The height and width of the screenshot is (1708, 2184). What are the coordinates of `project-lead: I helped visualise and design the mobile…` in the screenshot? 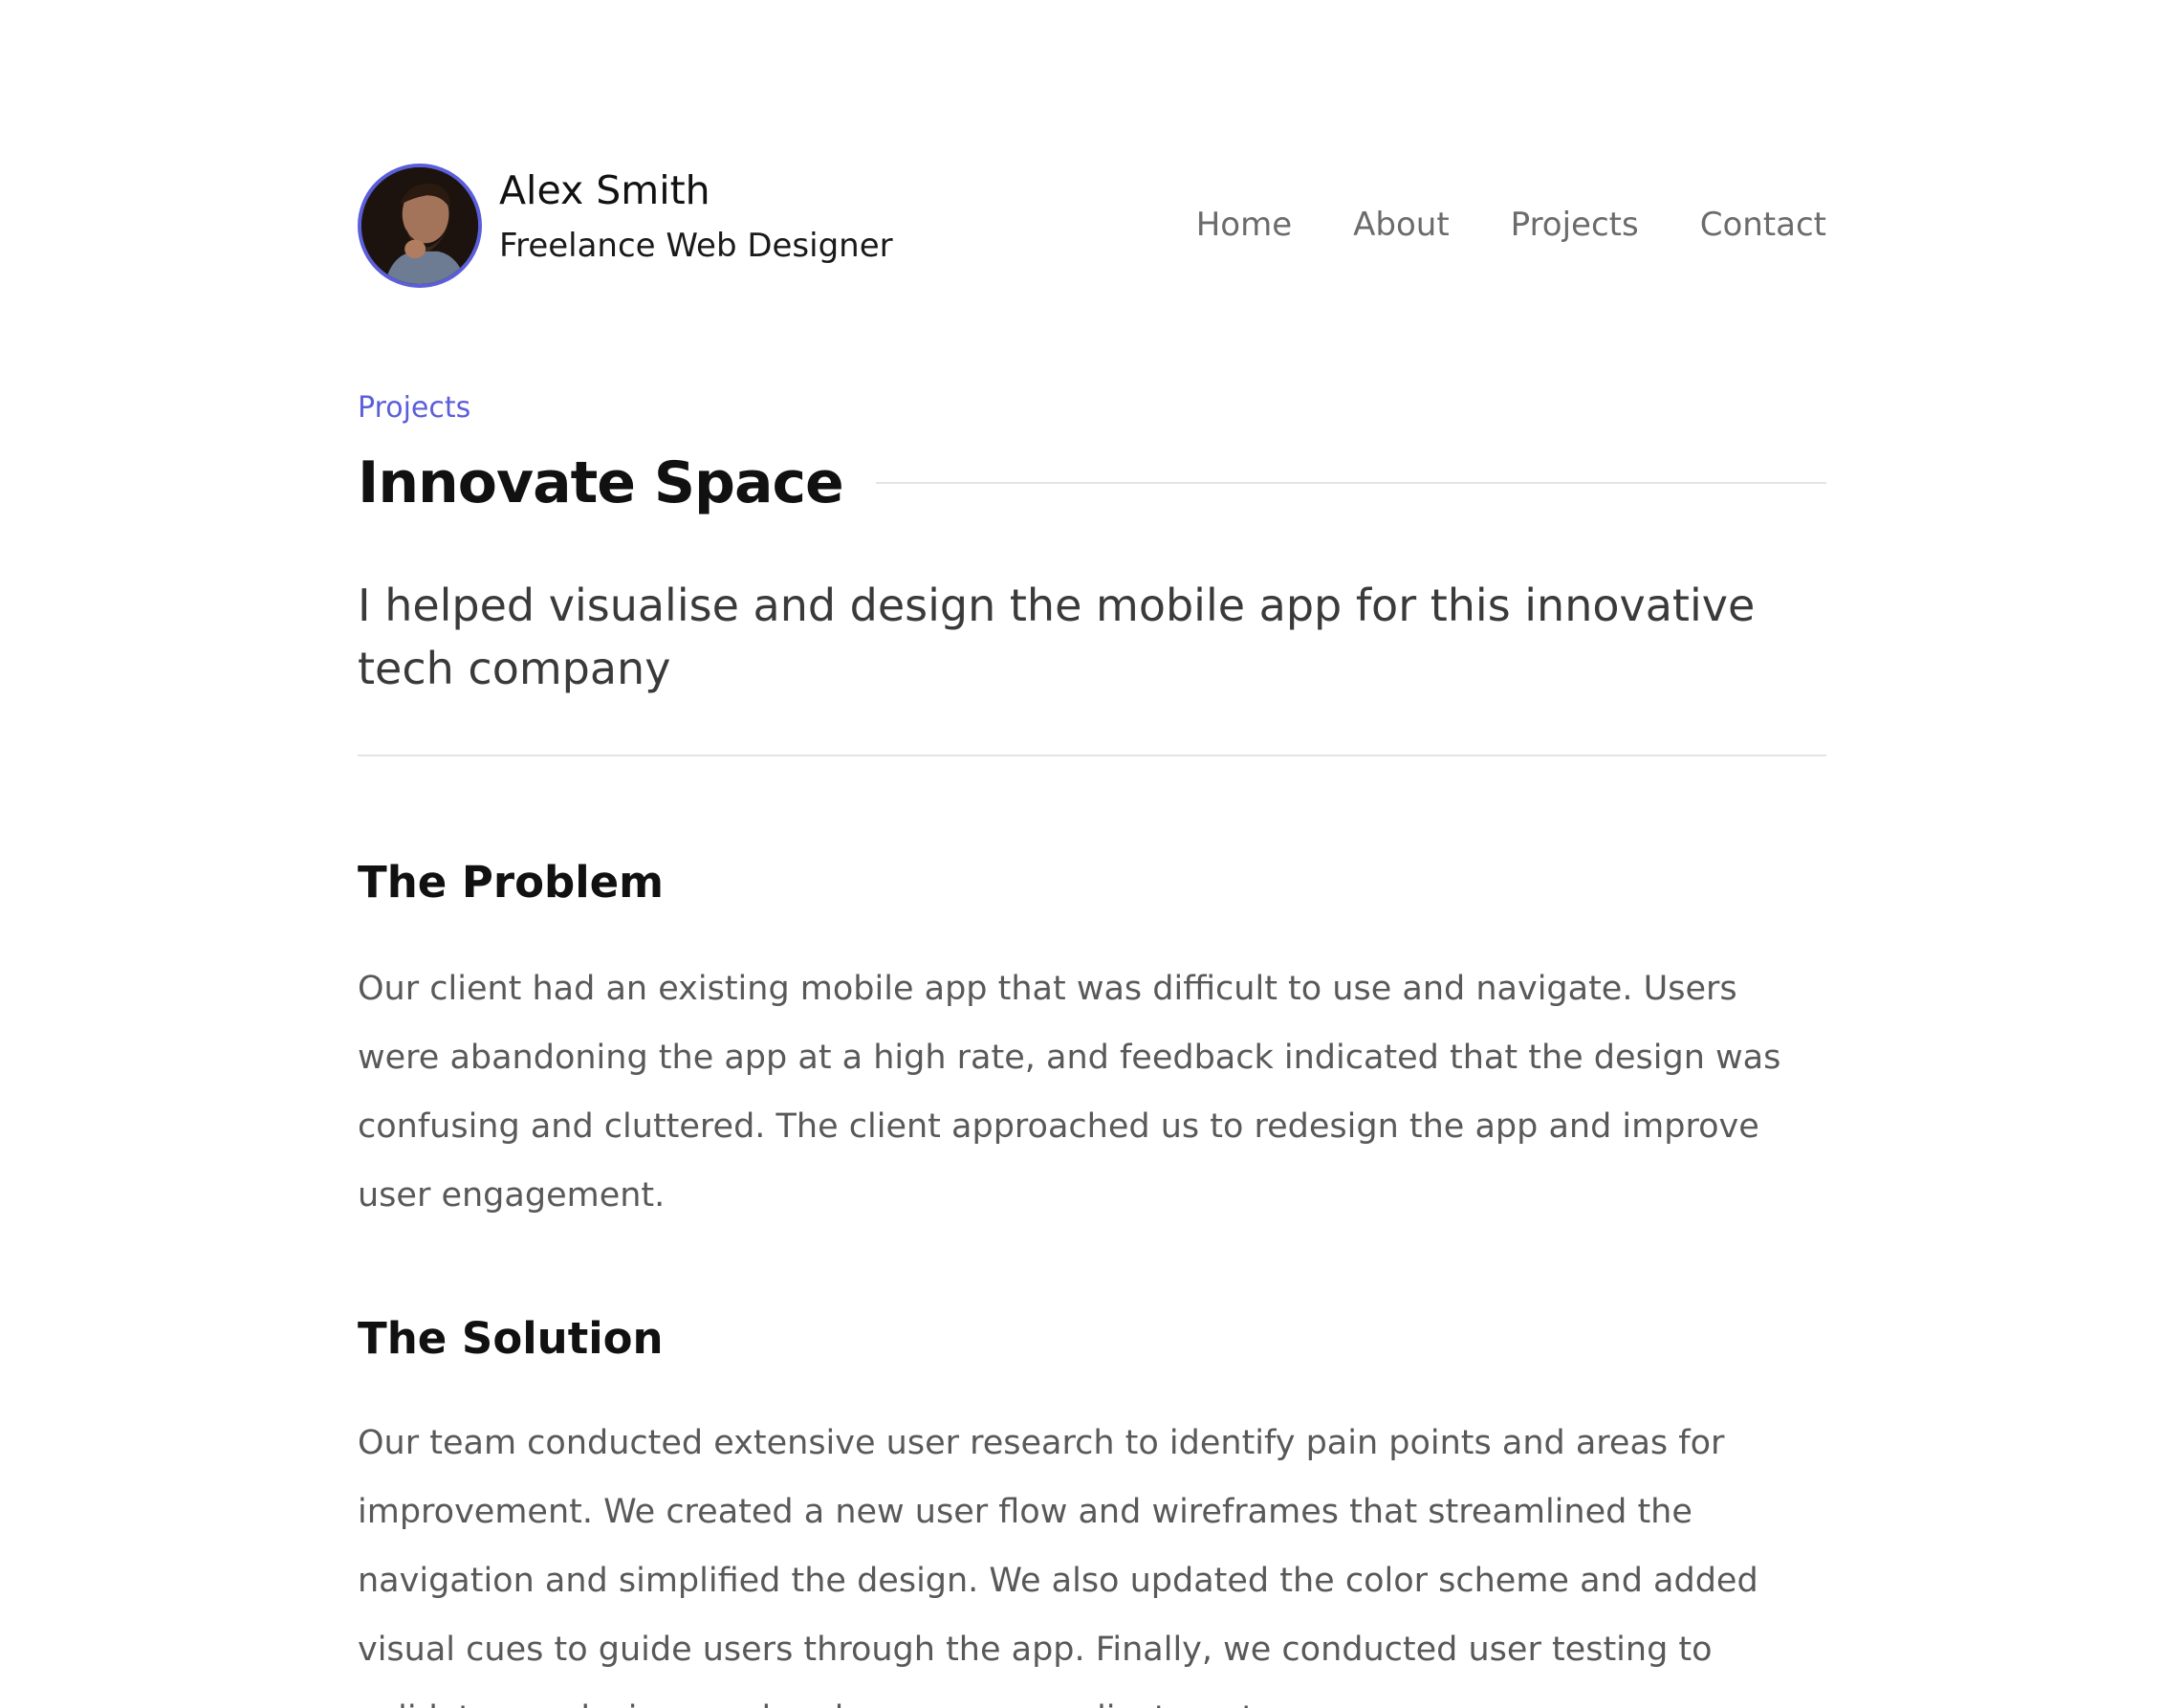 It's located at (1057, 637).